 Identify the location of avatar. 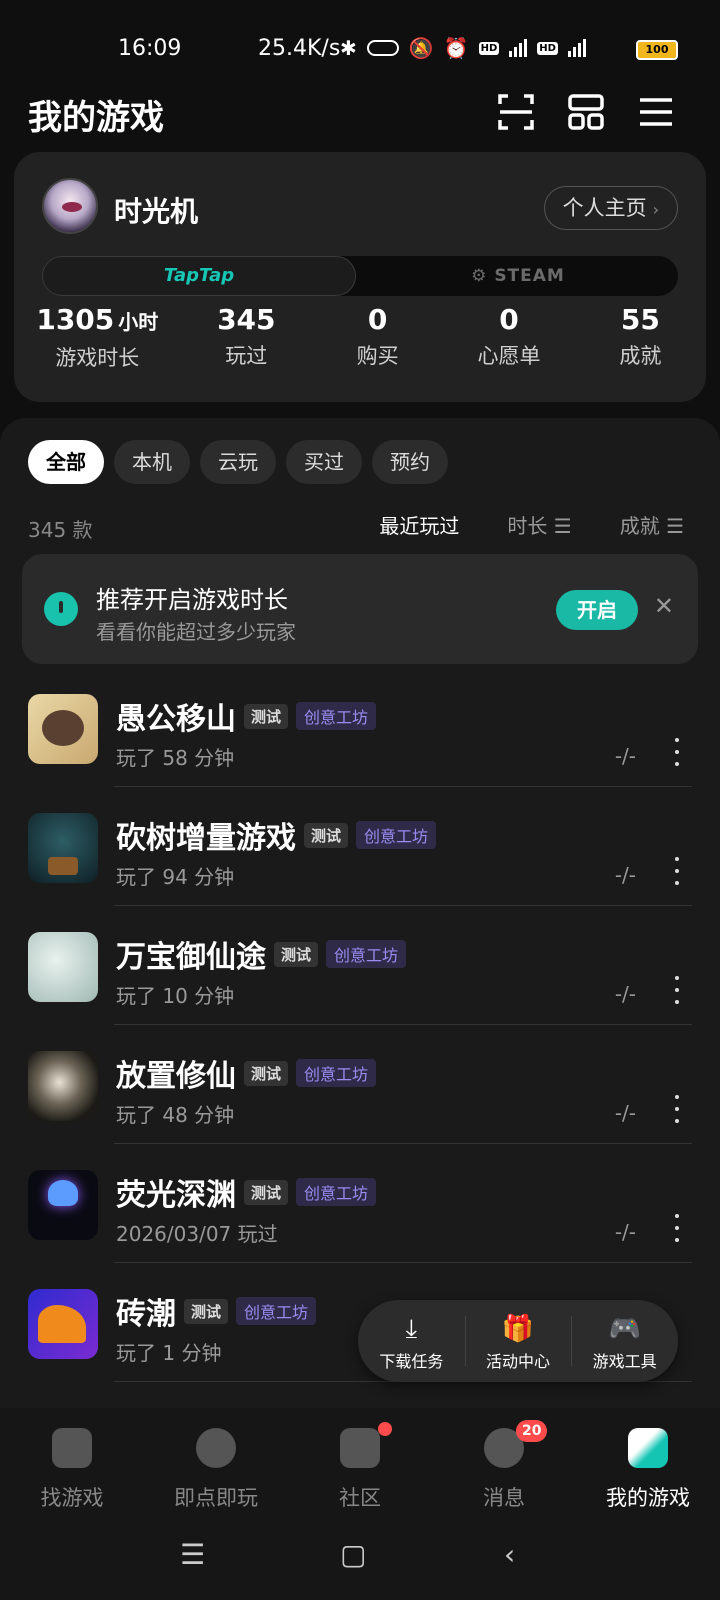
(70, 206).